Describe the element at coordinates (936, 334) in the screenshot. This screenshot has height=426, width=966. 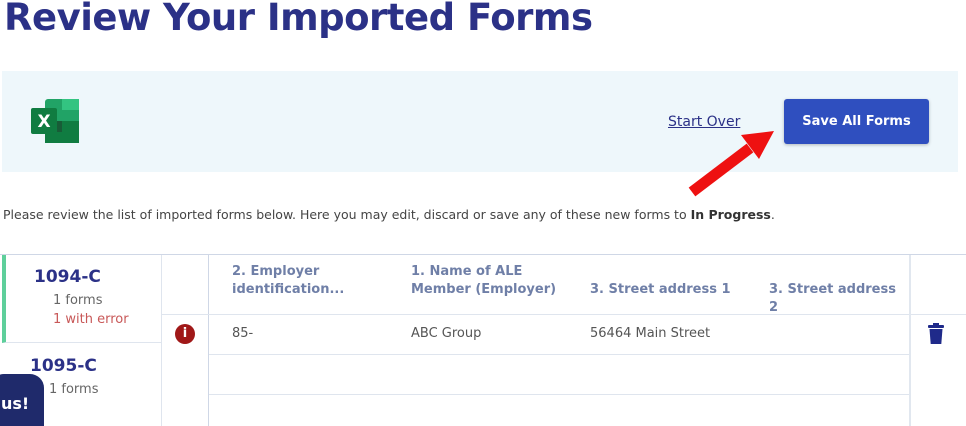
I see `delete-row-trash-icon` at that location.